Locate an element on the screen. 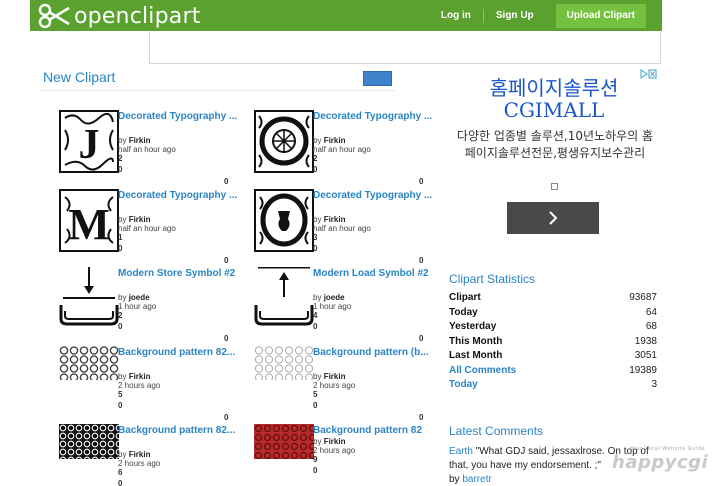  top-ad-banner is located at coordinates (405, 47).